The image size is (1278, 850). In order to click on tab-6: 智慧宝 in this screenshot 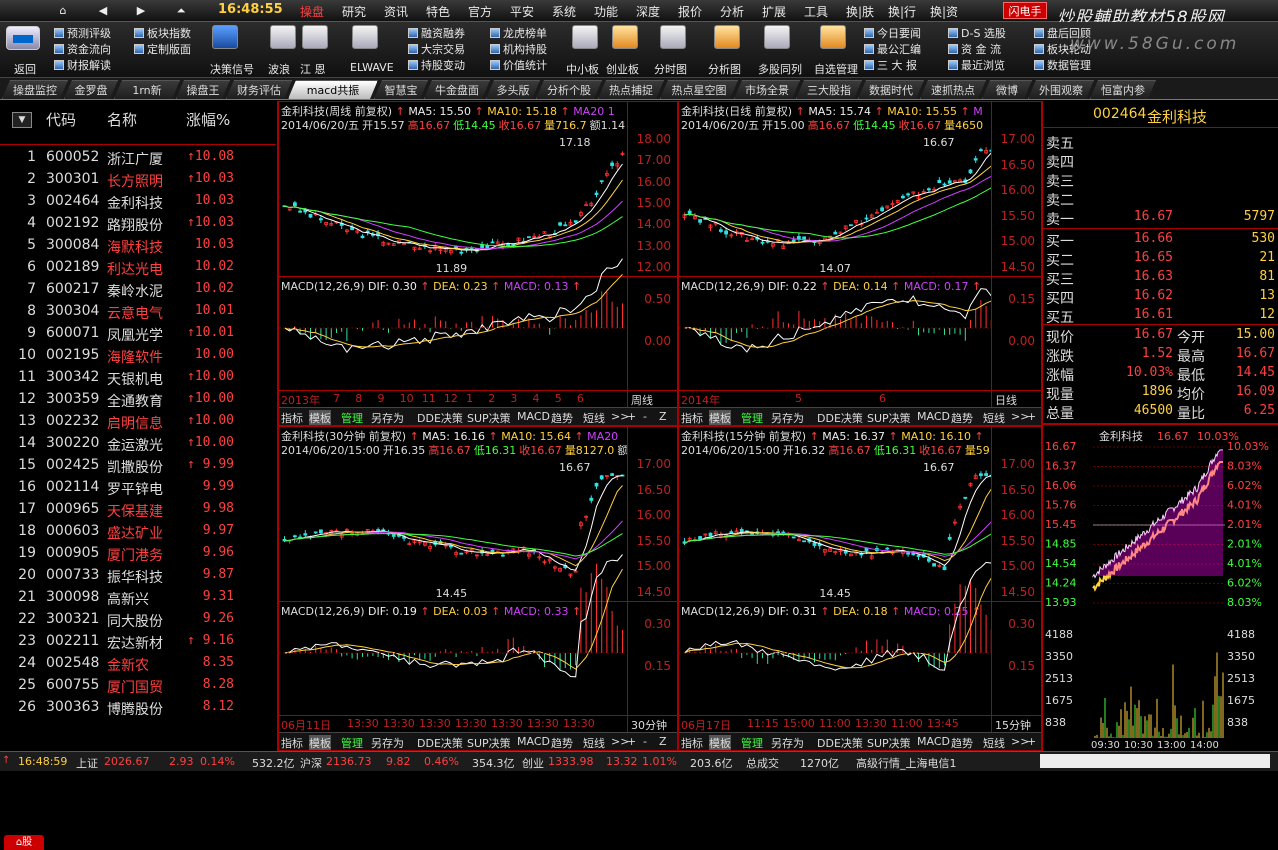, I will do `click(401, 89)`.